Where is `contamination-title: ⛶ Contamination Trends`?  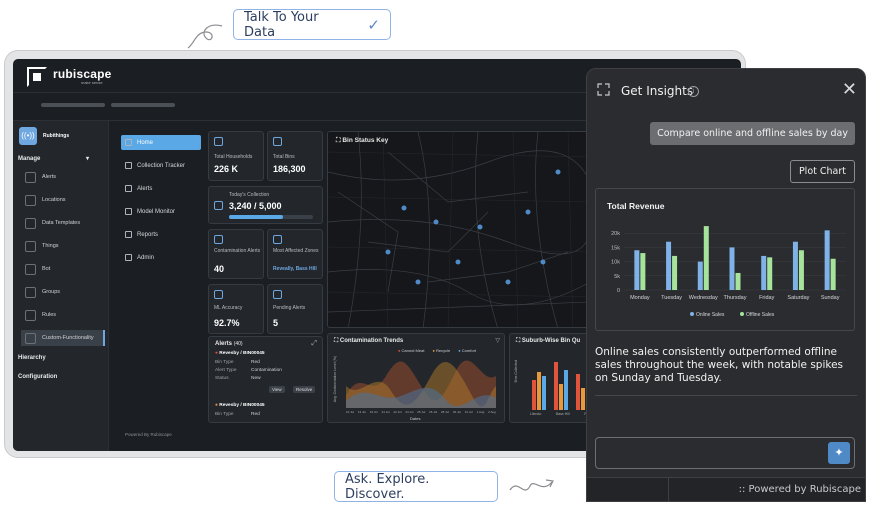 contamination-title: ⛶ Contamination Trends is located at coordinates (368, 341).